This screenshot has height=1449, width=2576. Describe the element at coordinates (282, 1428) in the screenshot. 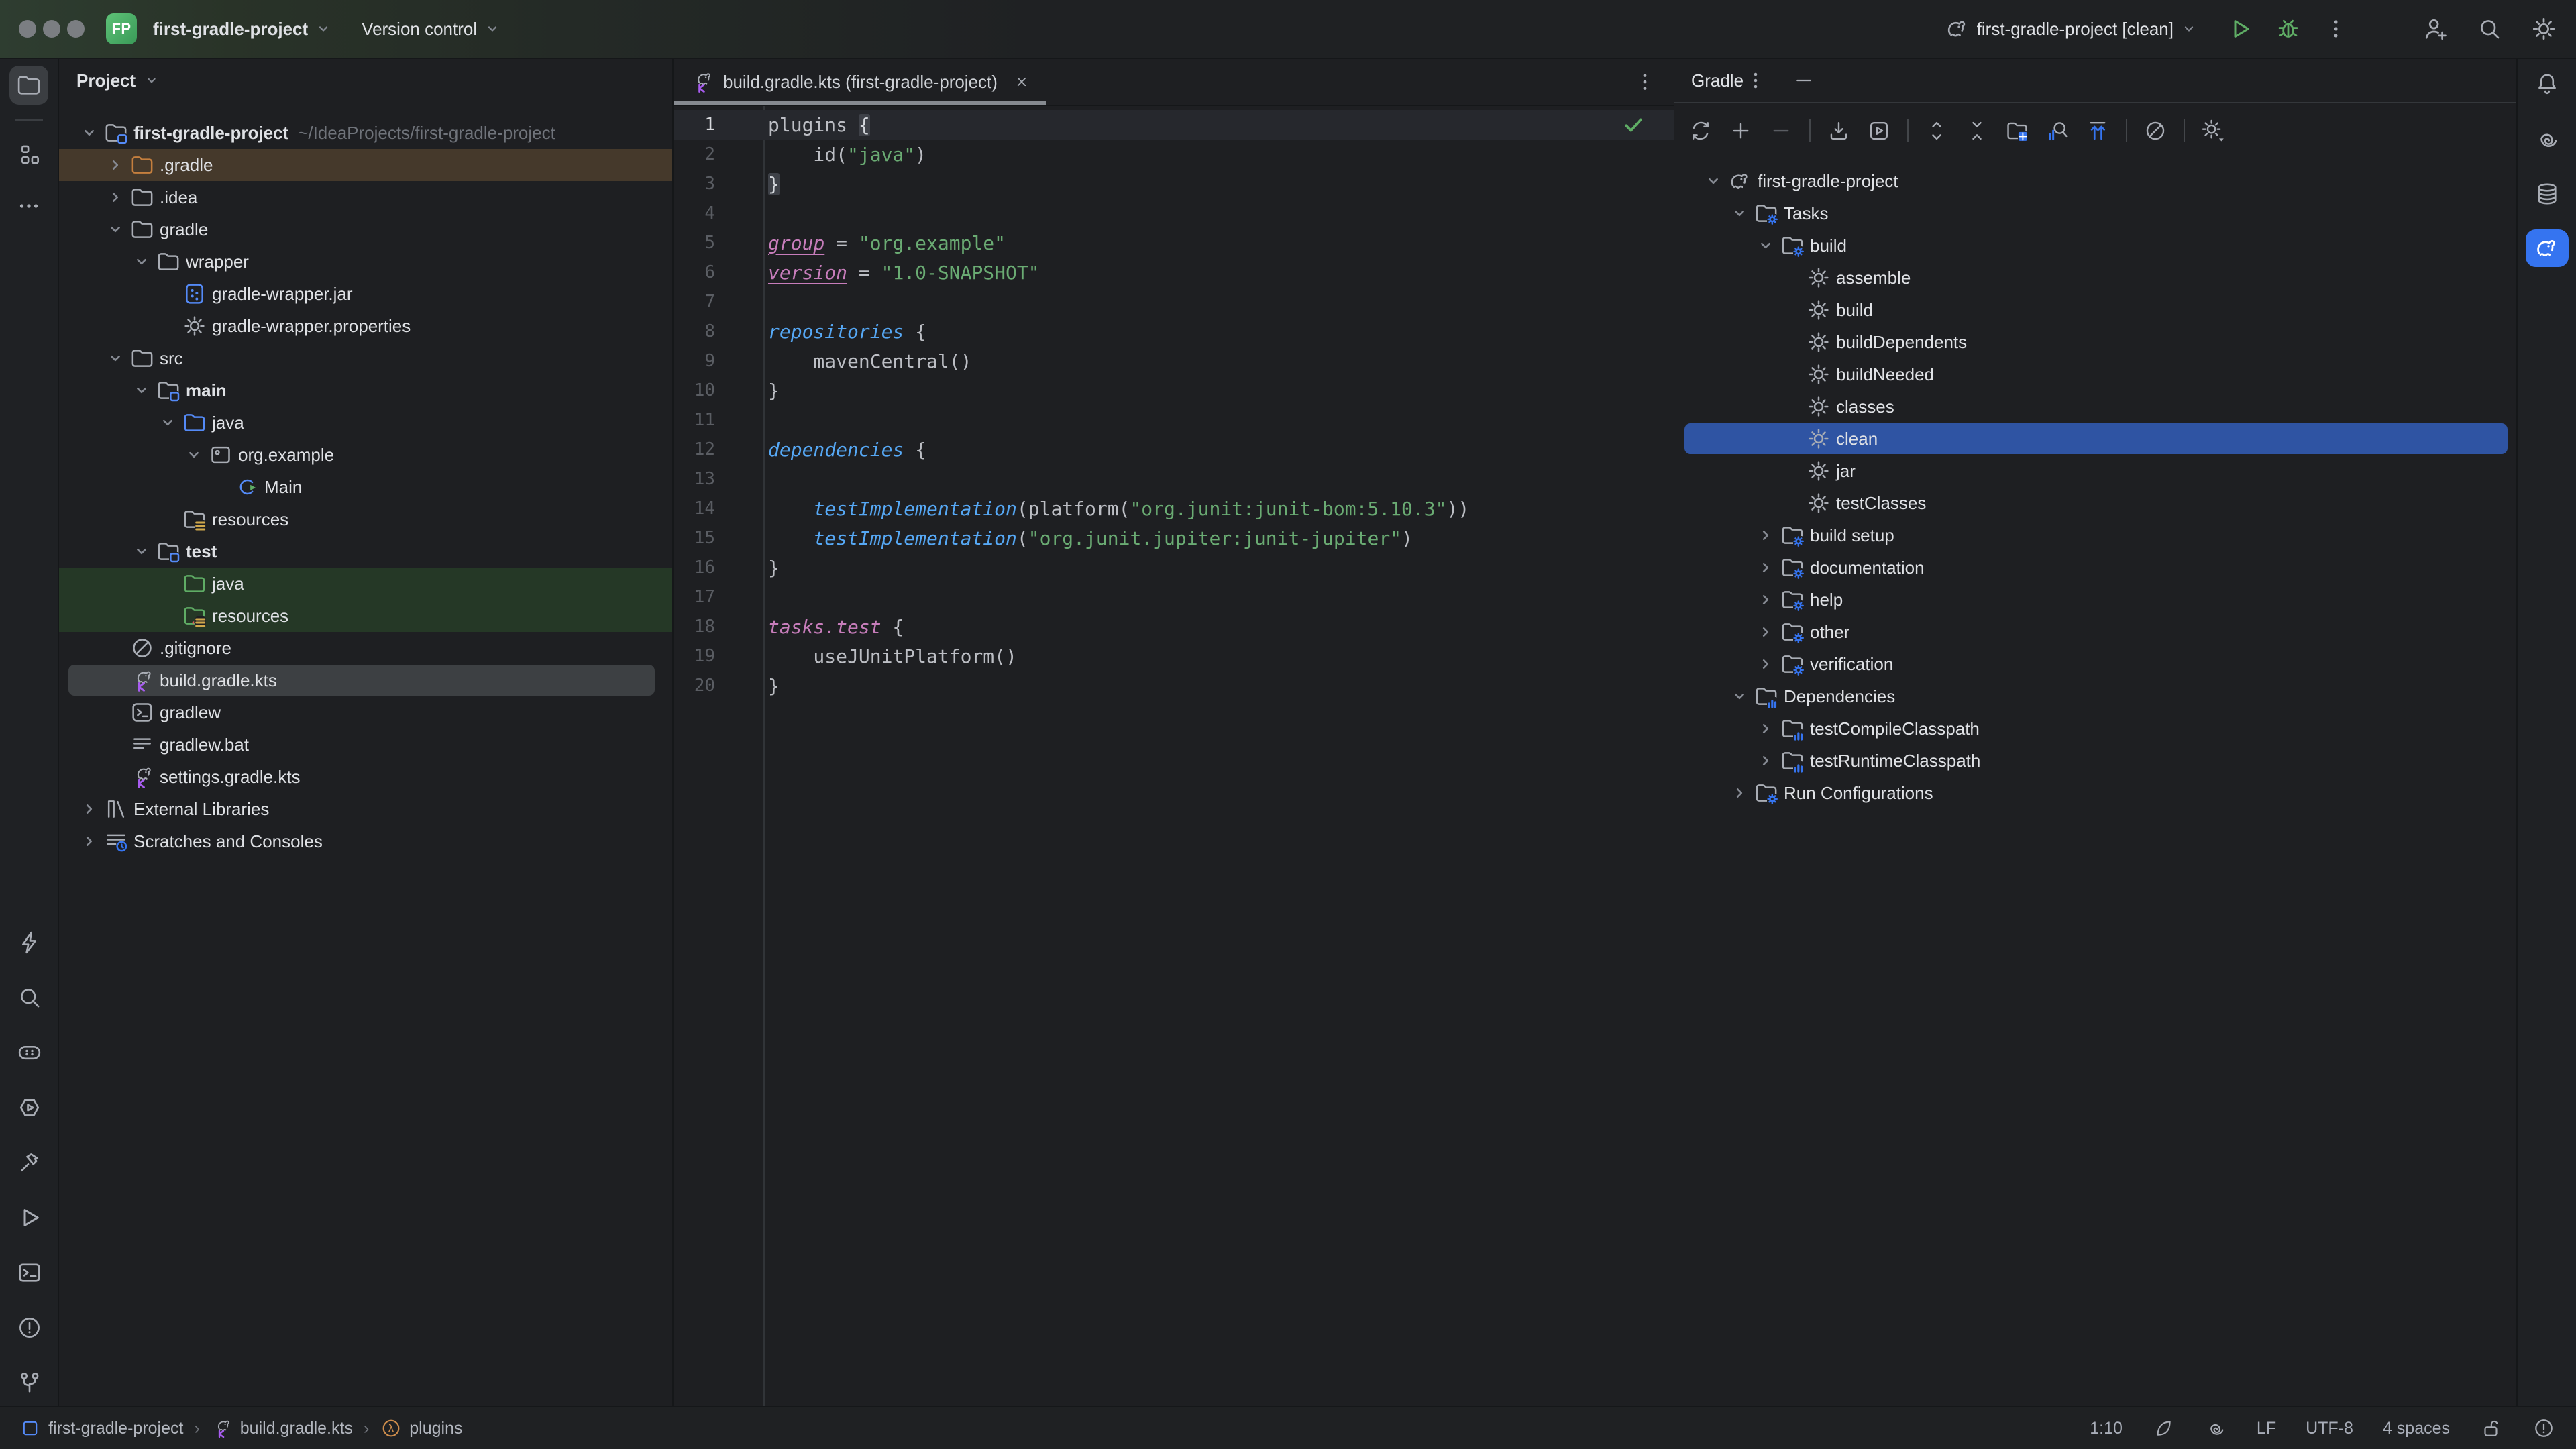

I see `breadcrumb-build-gradle-kts: build.gradle.kts` at that location.